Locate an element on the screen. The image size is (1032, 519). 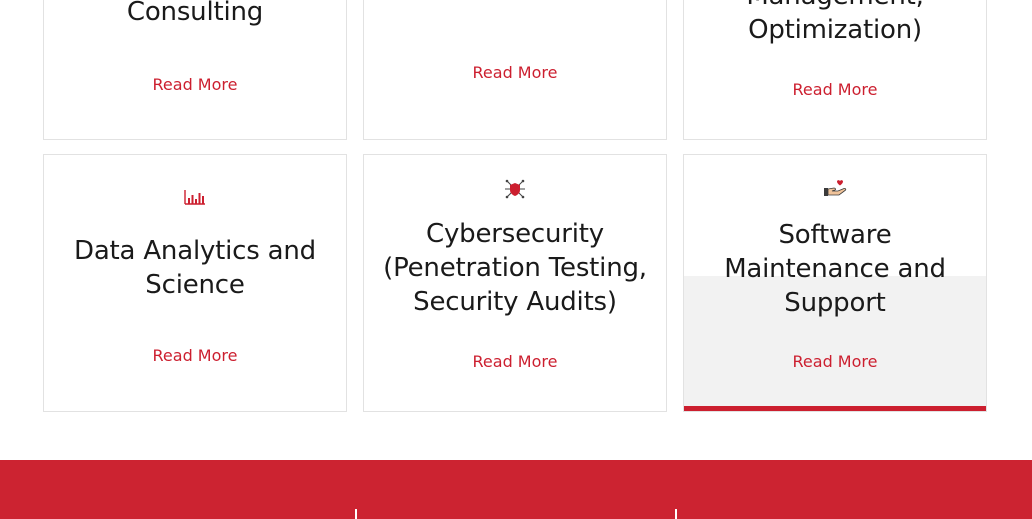
service-card-optimization: Management, Optimization) Read More is located at coordinates (835, 70).